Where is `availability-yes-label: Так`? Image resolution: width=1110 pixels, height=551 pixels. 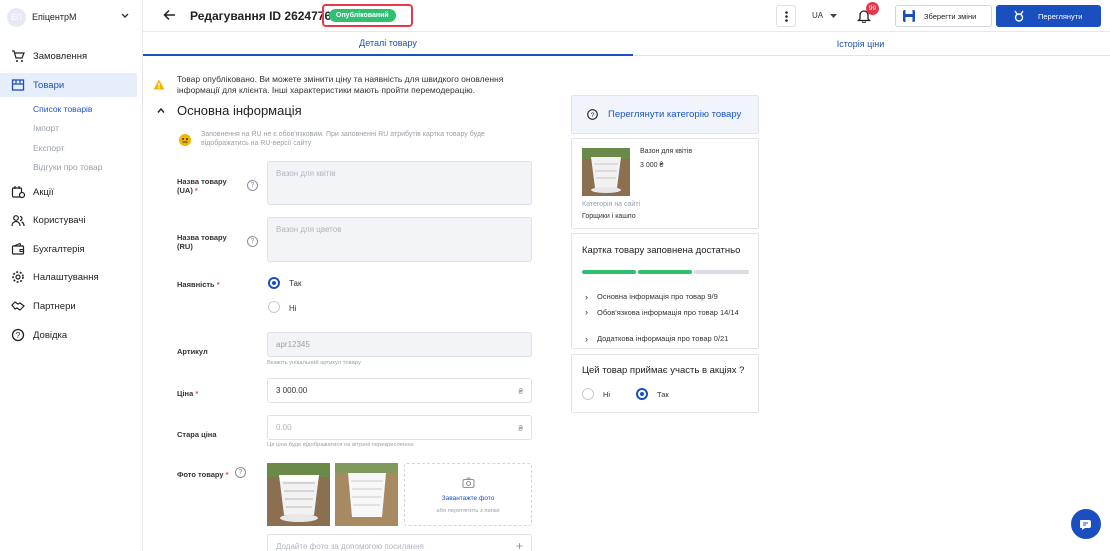 availability-yes-label: Так is located at coordinates (295, 283).